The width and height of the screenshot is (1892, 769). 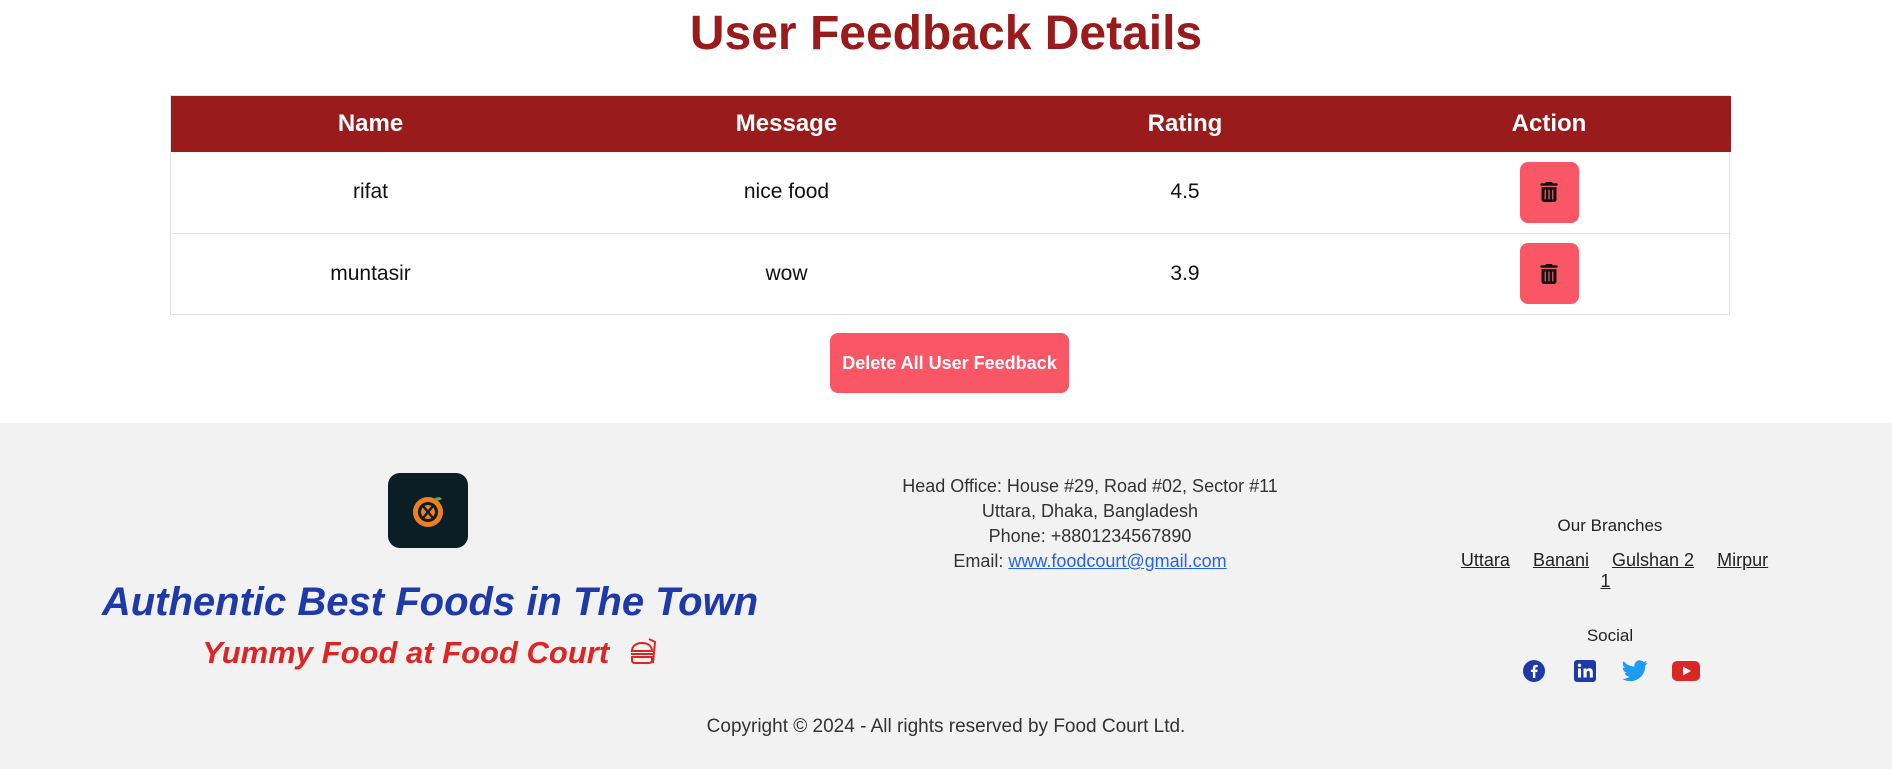 What do you see at coordinates (951, 192) in the screenshot?
I see `table-row: rifat nice food 4.5` at bounding box center [951, 192].